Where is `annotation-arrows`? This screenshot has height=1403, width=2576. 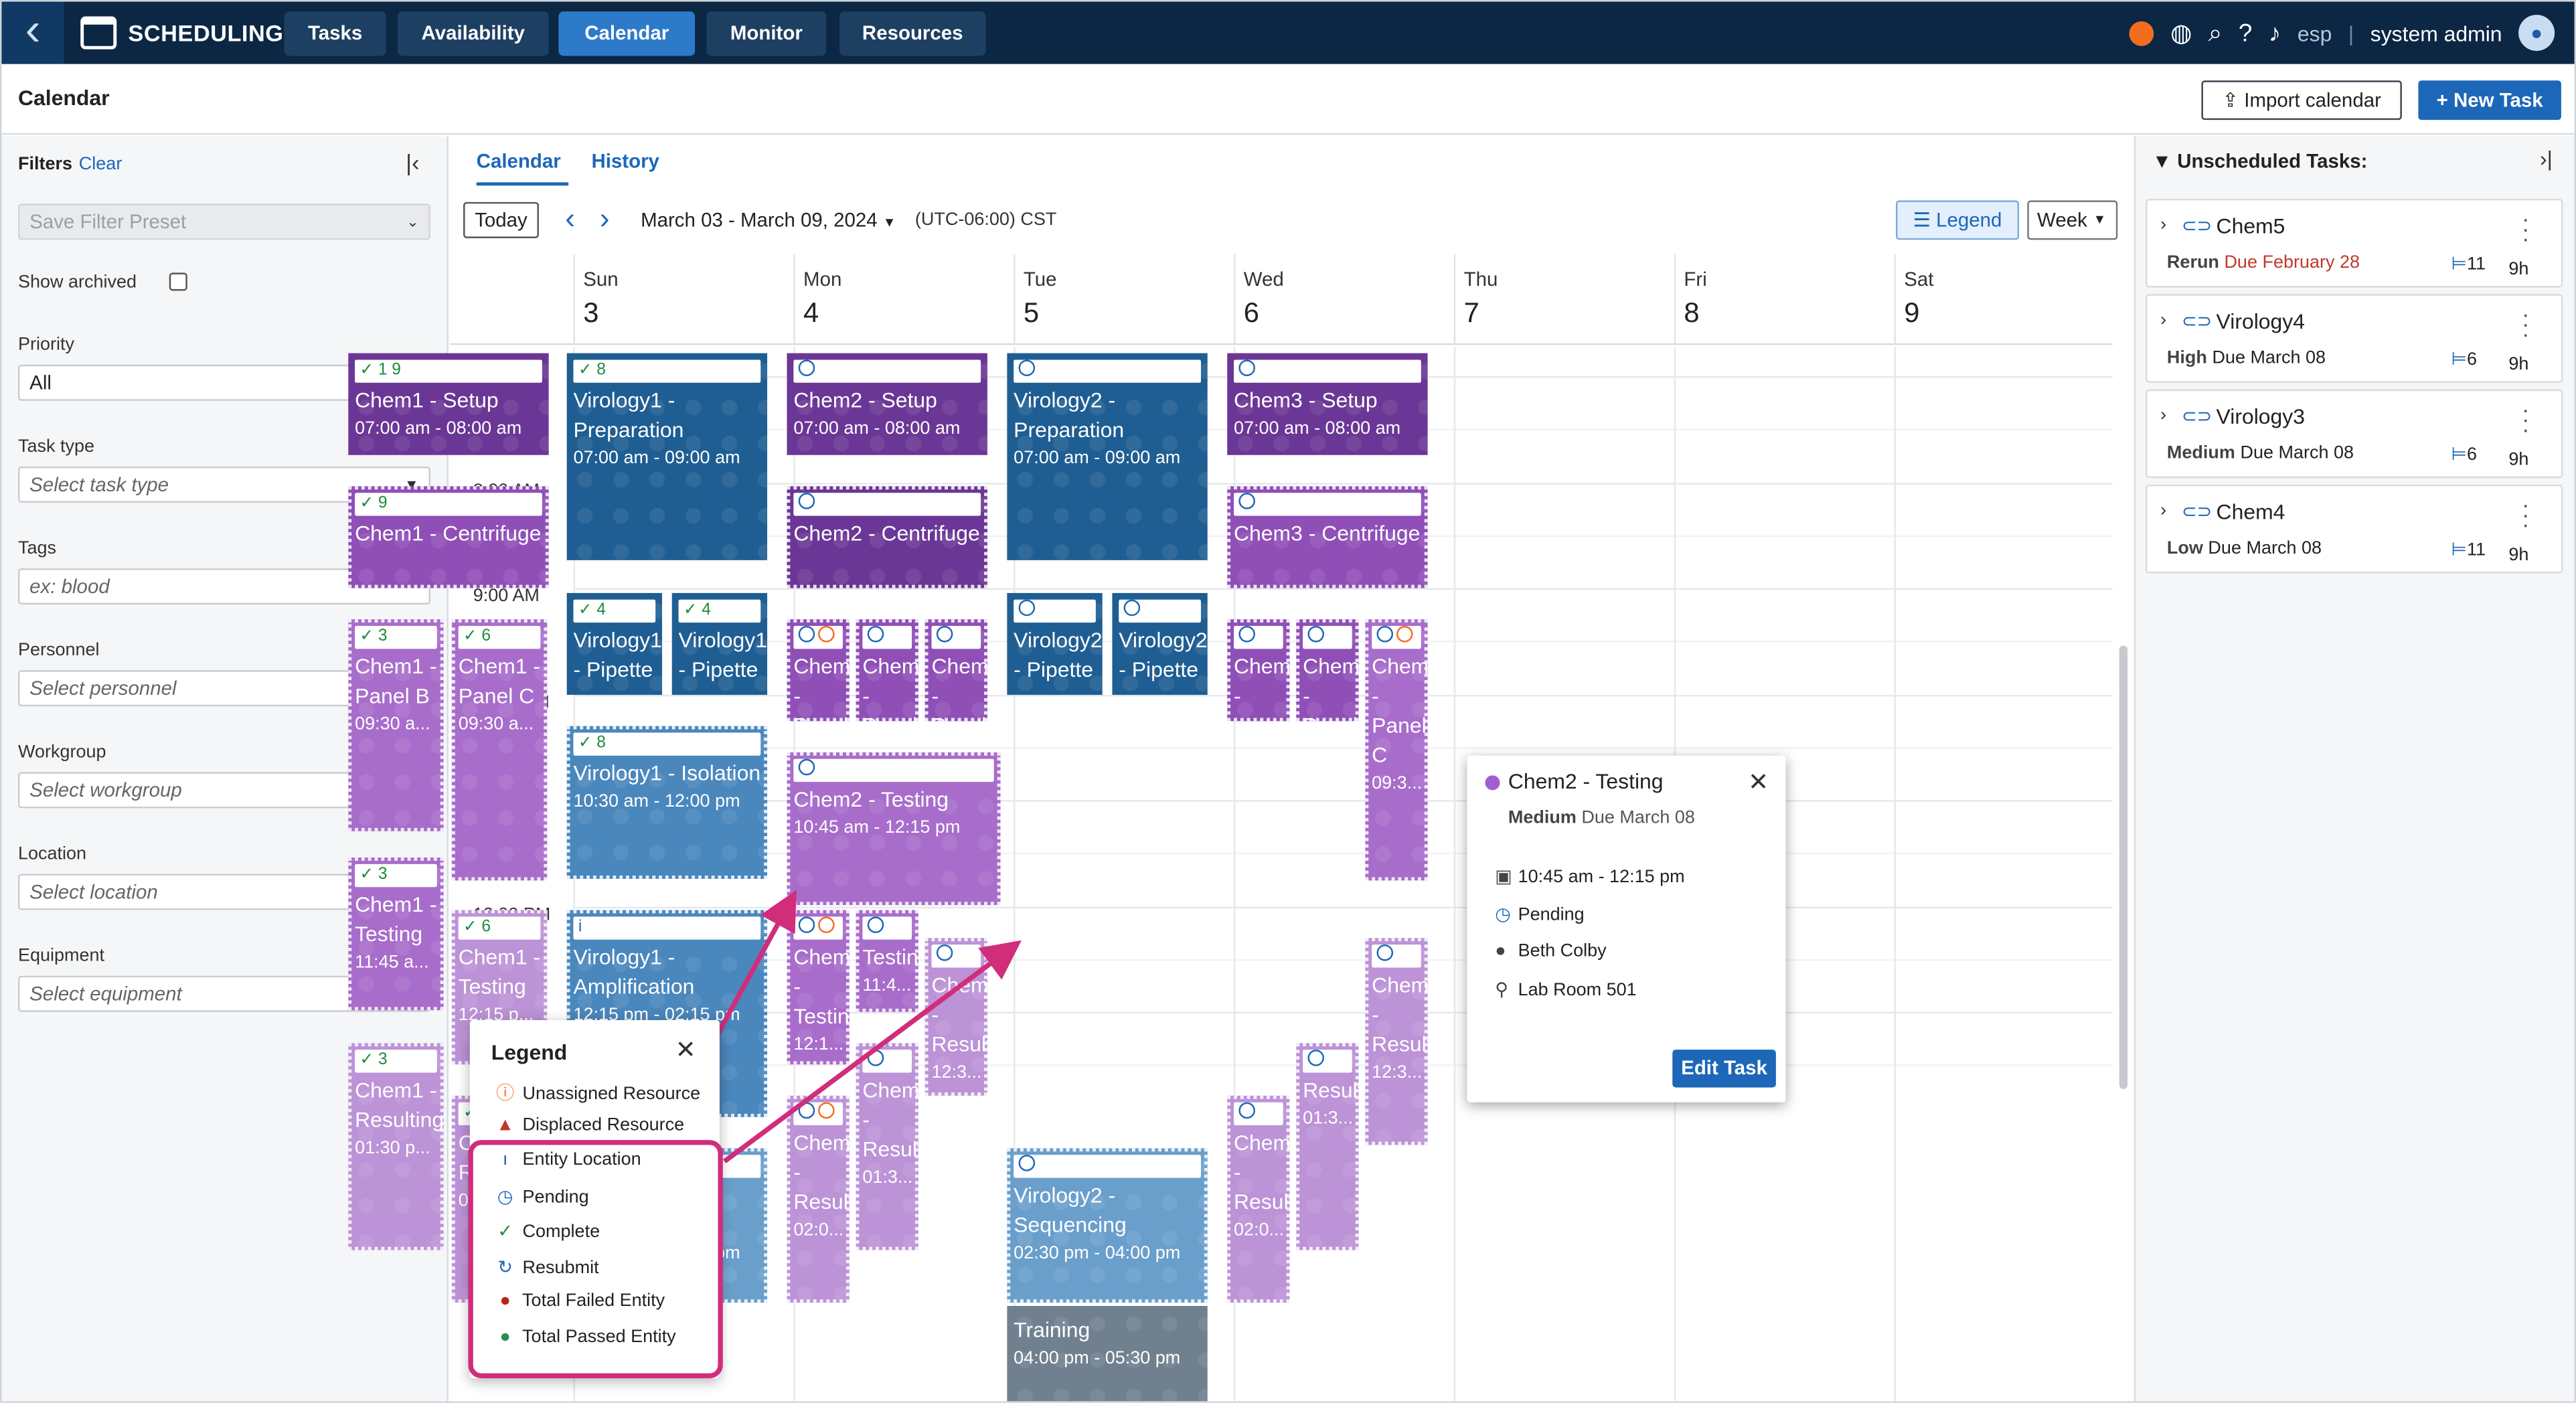 annotation-arrows is located at coordinates (839, 1026).